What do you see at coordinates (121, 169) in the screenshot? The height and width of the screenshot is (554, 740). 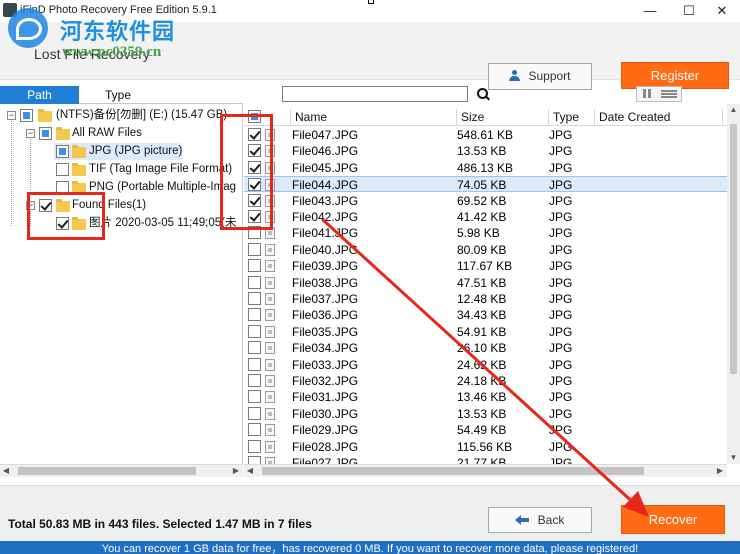 I see `tree-item-tif: TIF (Tag Image File Format)` at bounding box center [121, 169].